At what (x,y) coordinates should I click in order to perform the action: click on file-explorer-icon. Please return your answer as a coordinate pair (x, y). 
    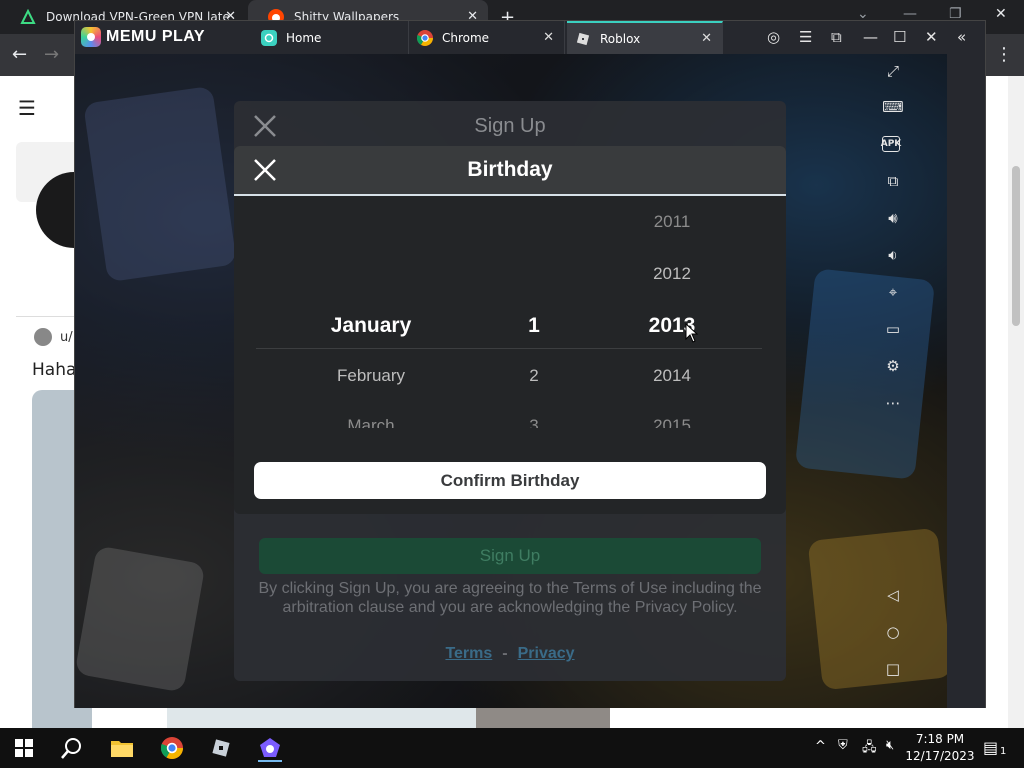
    Looking at the image, I should click on (122, 748).